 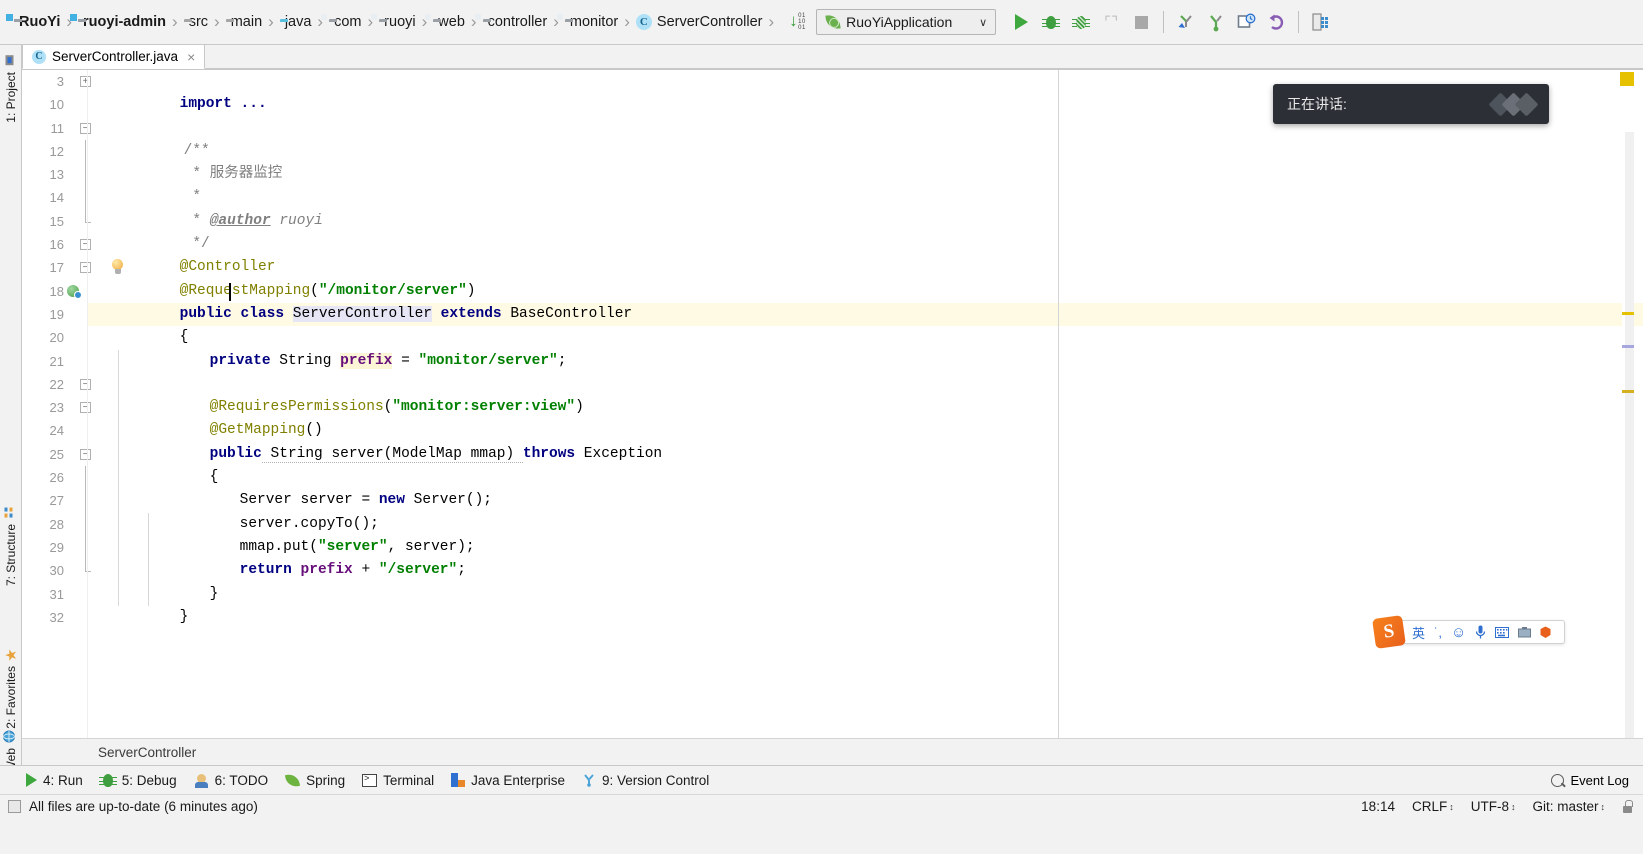 I want to click on breadcrumb-item-ruoyi: RuoYi, so click(x=37, y=22).